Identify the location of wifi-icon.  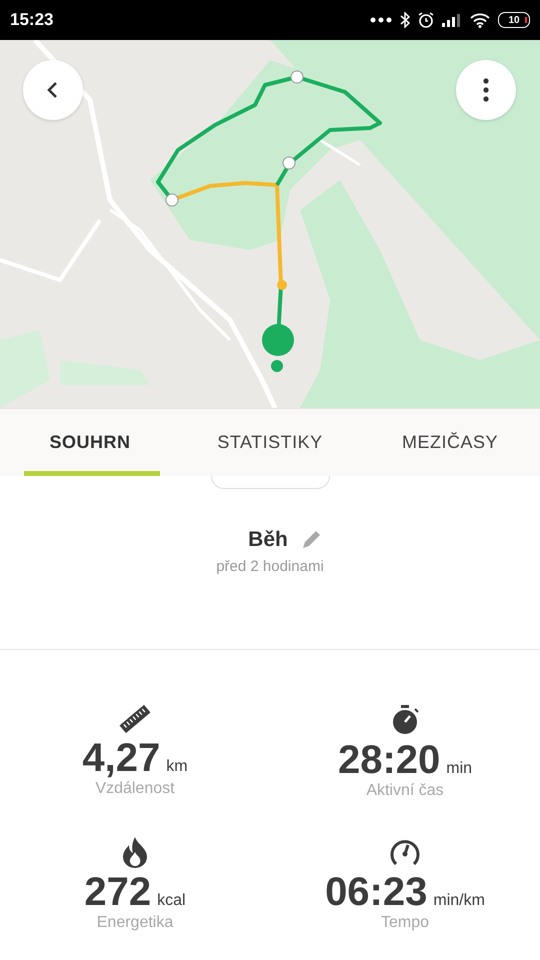
(480, 20).